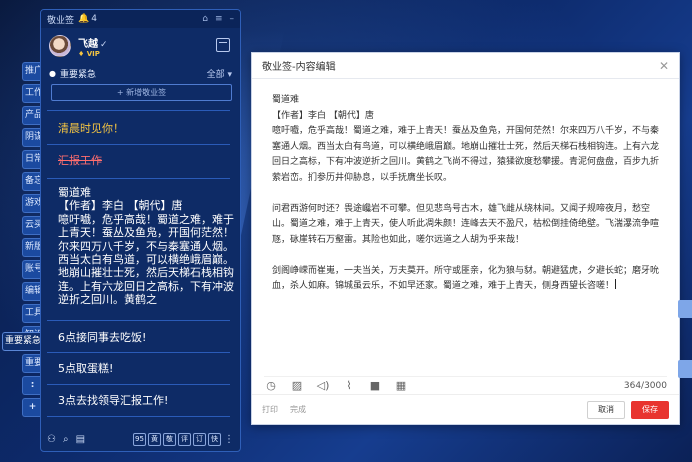 The height and width of the screenshot is (462, 692). I want to click on category-tab: 重要, so click(32, 363).